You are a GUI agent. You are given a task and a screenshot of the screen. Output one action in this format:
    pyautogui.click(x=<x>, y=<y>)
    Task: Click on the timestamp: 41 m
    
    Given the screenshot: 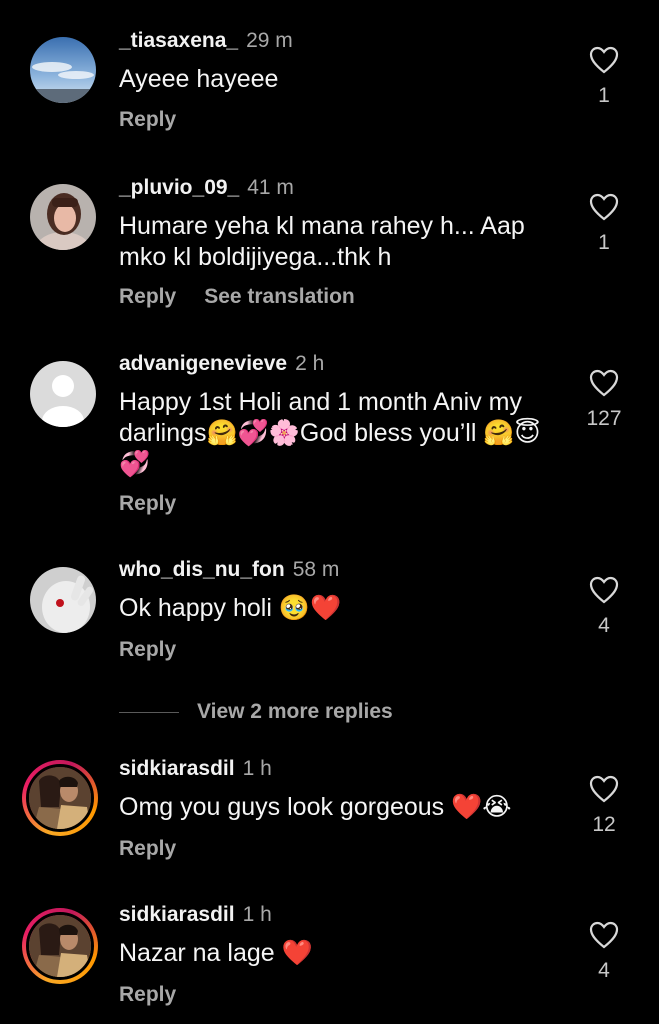 What is the action you would take?
    pyautogui.click(x=270, y=187)
    